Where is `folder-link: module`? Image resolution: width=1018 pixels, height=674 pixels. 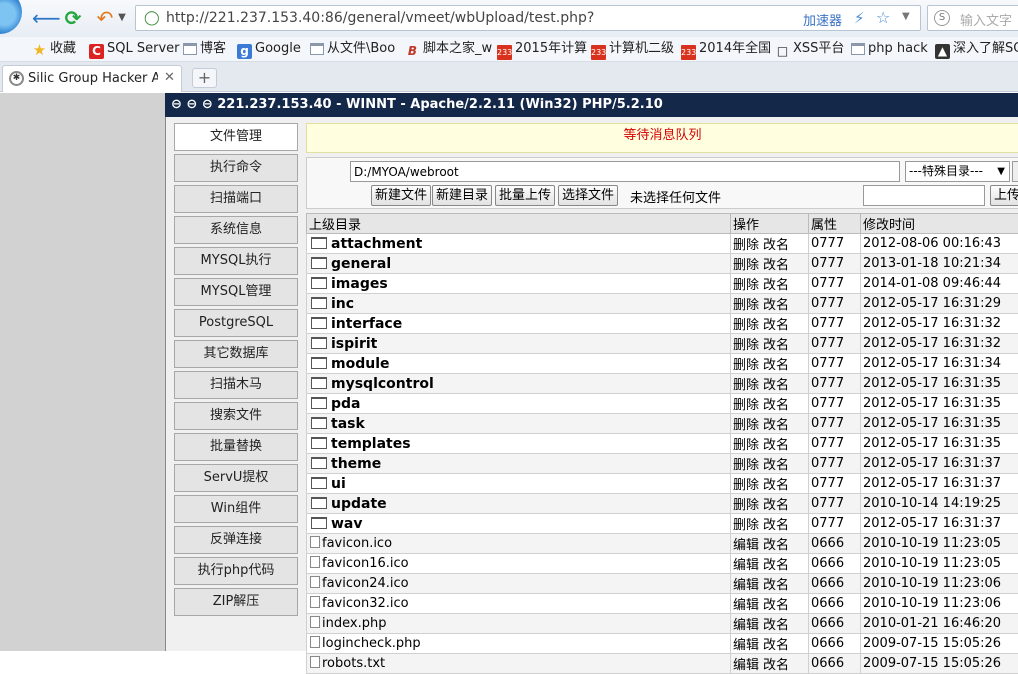
folder-link: module is located at coordinates (360, 364).